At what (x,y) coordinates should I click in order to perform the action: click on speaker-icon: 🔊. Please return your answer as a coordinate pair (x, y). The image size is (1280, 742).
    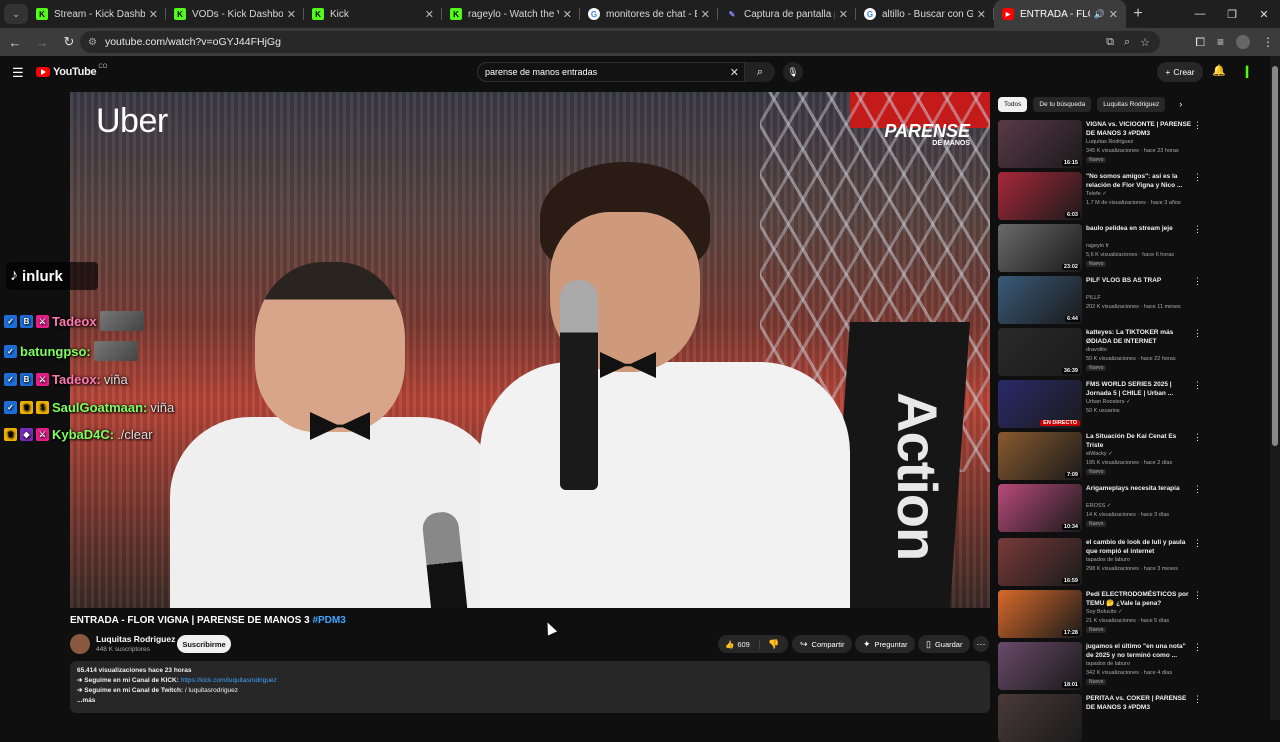
    Looking at the image, I should click on (1099, 14).